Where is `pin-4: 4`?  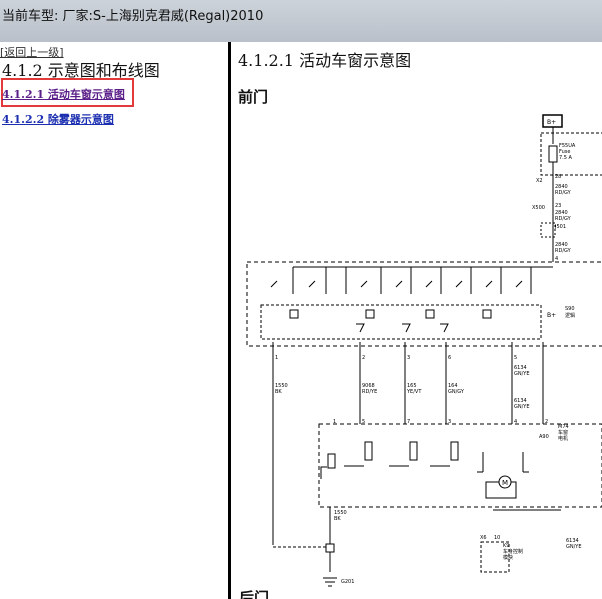 pin-4: 4 is located at coordinates (556, 259).